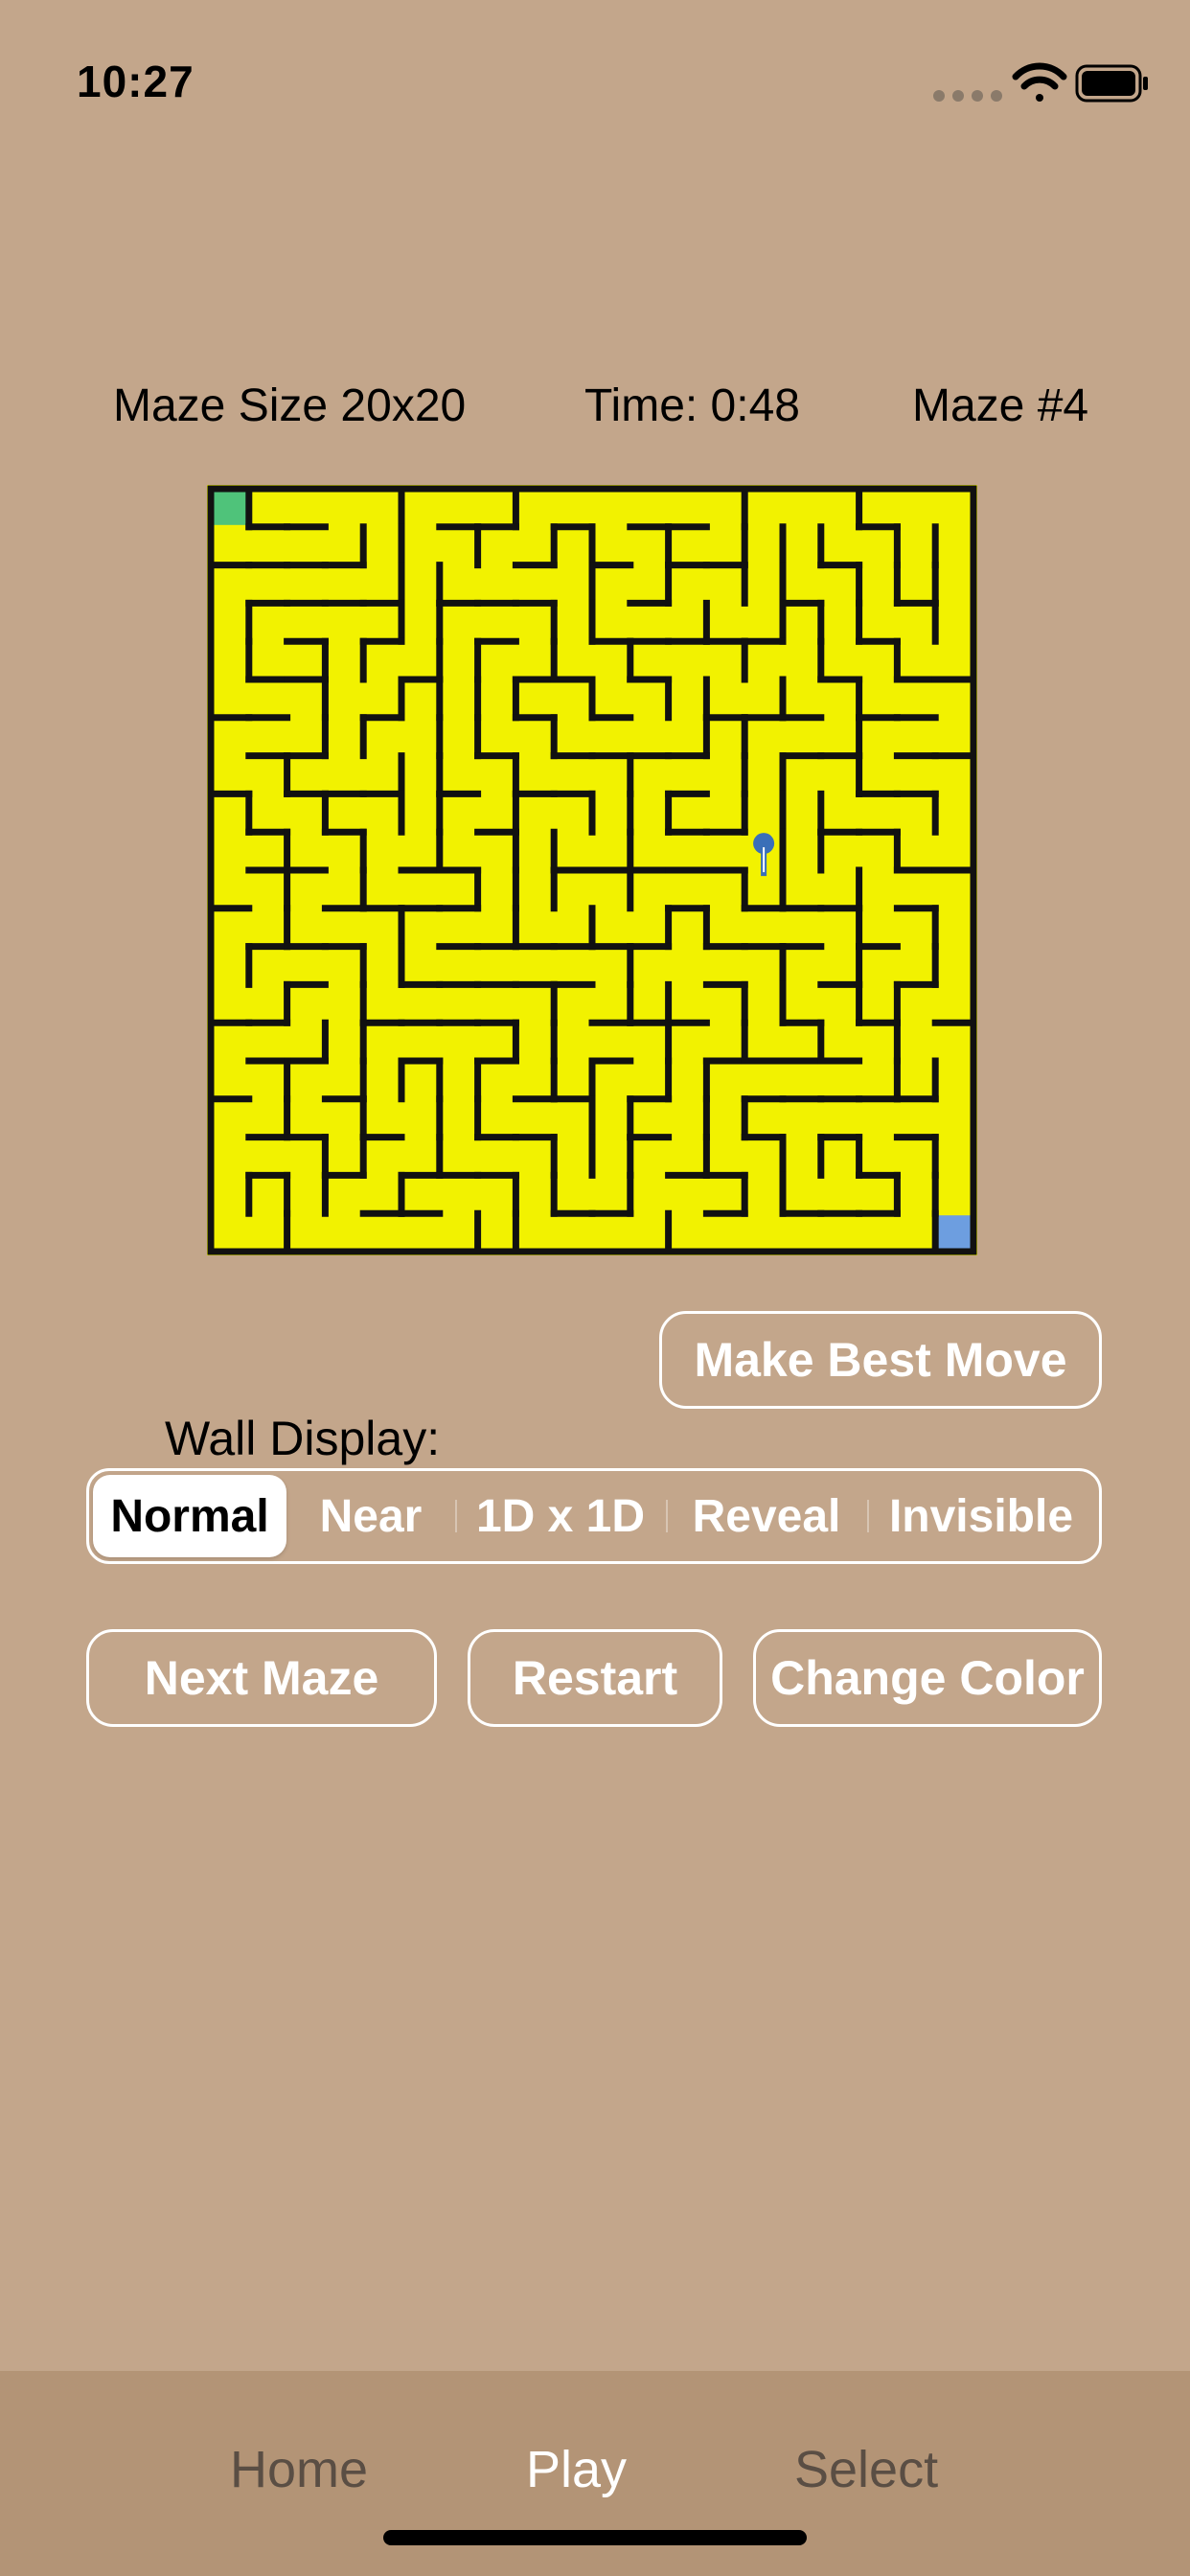 This screenshot has height=2576, width=1190. What do you see at coordinates (190, 1516) in the screenshot?
I see `wall-display-normal: Normal` at bounding box center [190, 1516].